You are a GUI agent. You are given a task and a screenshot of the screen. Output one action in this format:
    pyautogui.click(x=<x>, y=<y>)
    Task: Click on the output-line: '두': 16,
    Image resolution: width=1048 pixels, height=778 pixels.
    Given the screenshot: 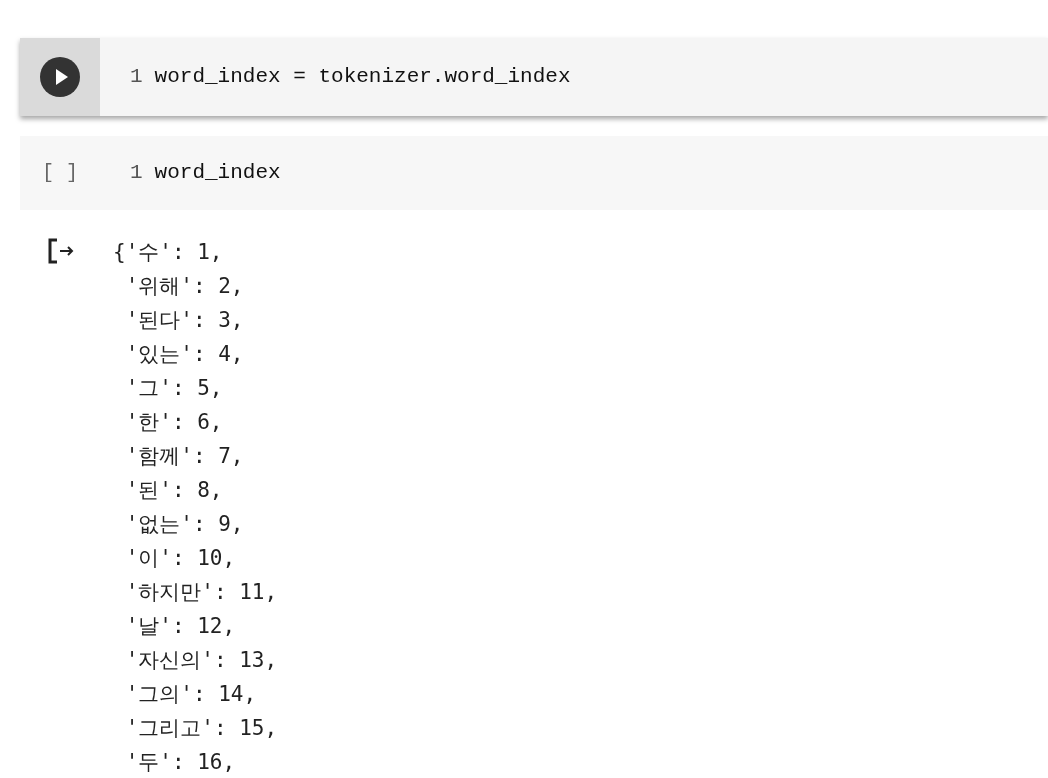 What is the action you would take?
    pyautogui.click(x=180, y=762)
    